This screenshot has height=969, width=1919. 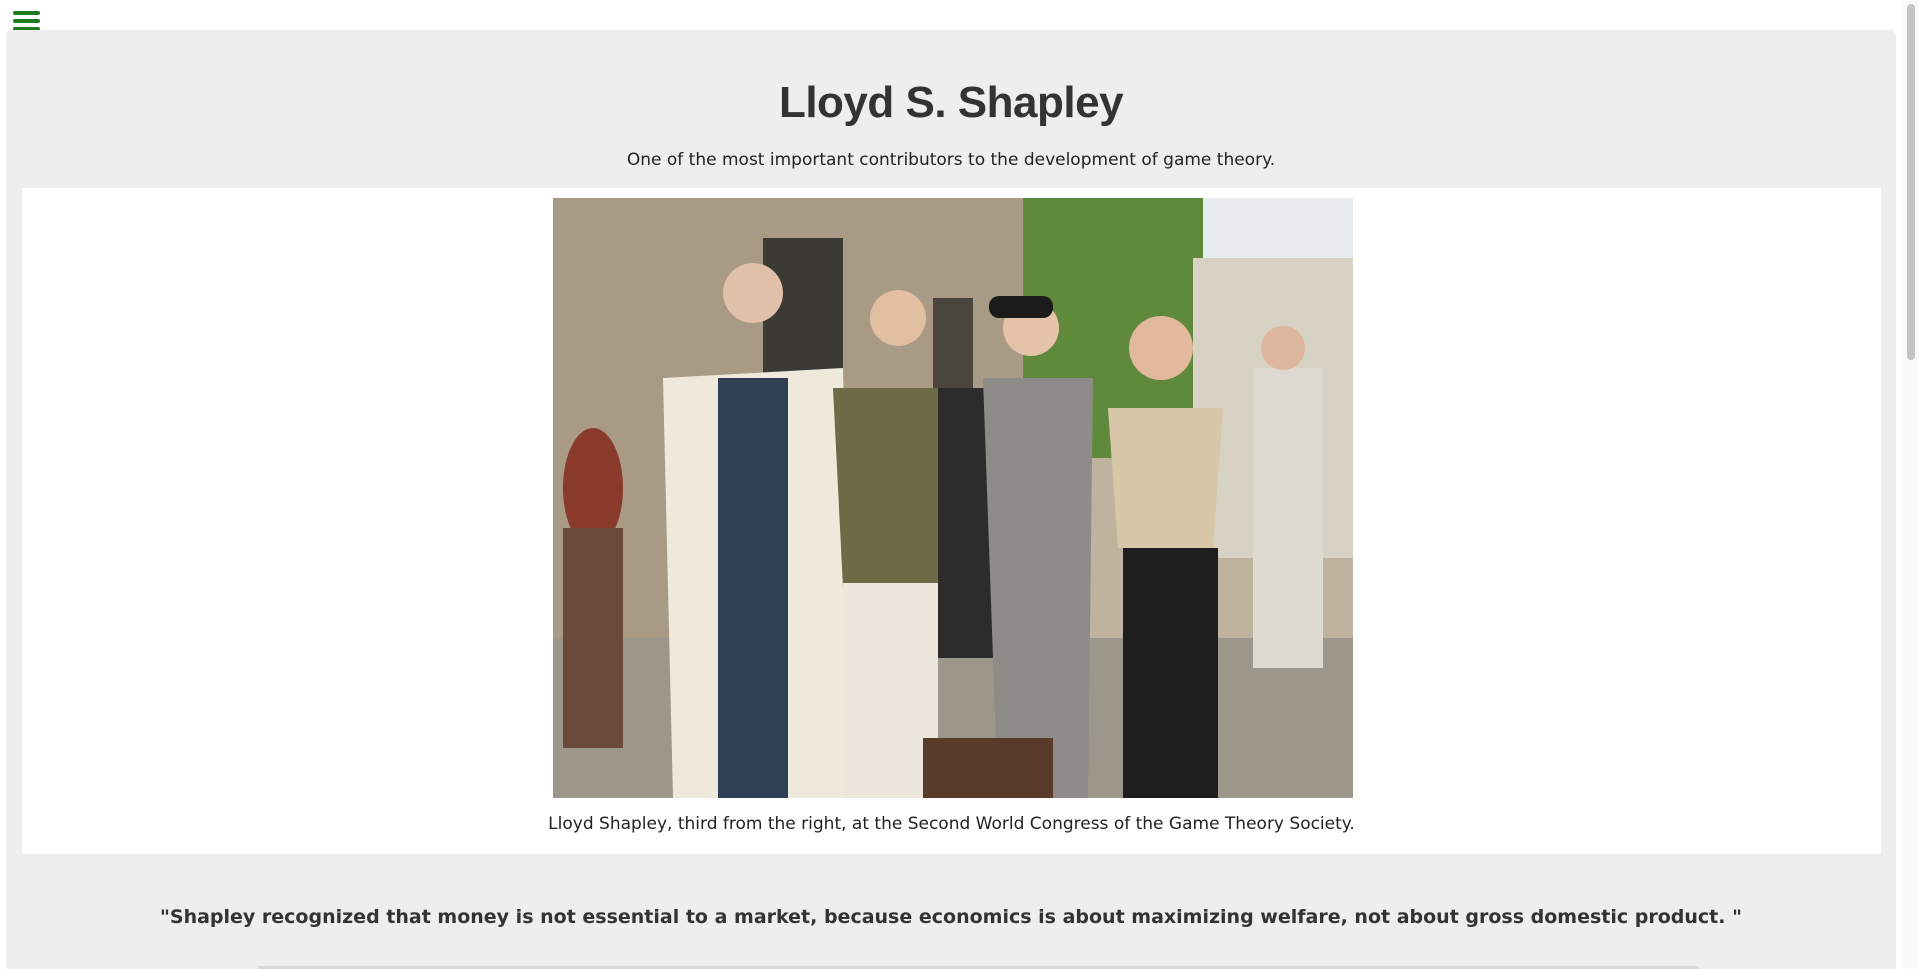 What do you see at coordinates (1911, 484) in the screenshot?
I see `vertical-scrollbar` at bounding box center [1911, 484].